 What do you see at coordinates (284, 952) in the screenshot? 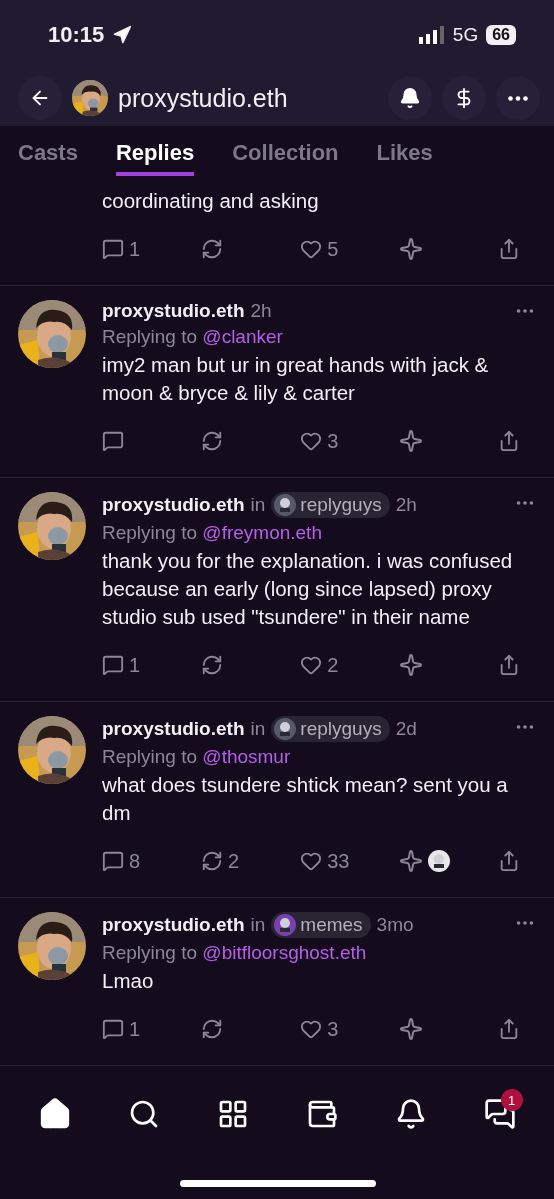
I see `mention-link: @bitfloorsghost.eth` at bounding box center [284, 952].